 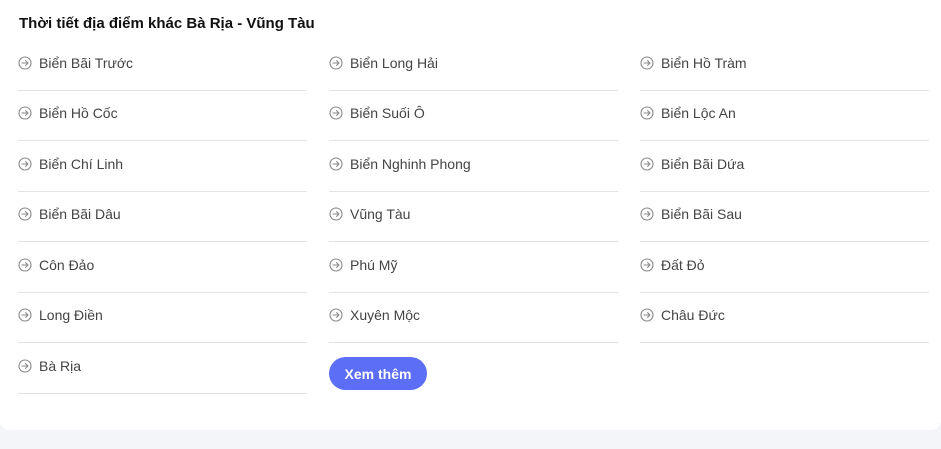 I want to click on location-label: Côn Đảo, so click(x=67, y=264).